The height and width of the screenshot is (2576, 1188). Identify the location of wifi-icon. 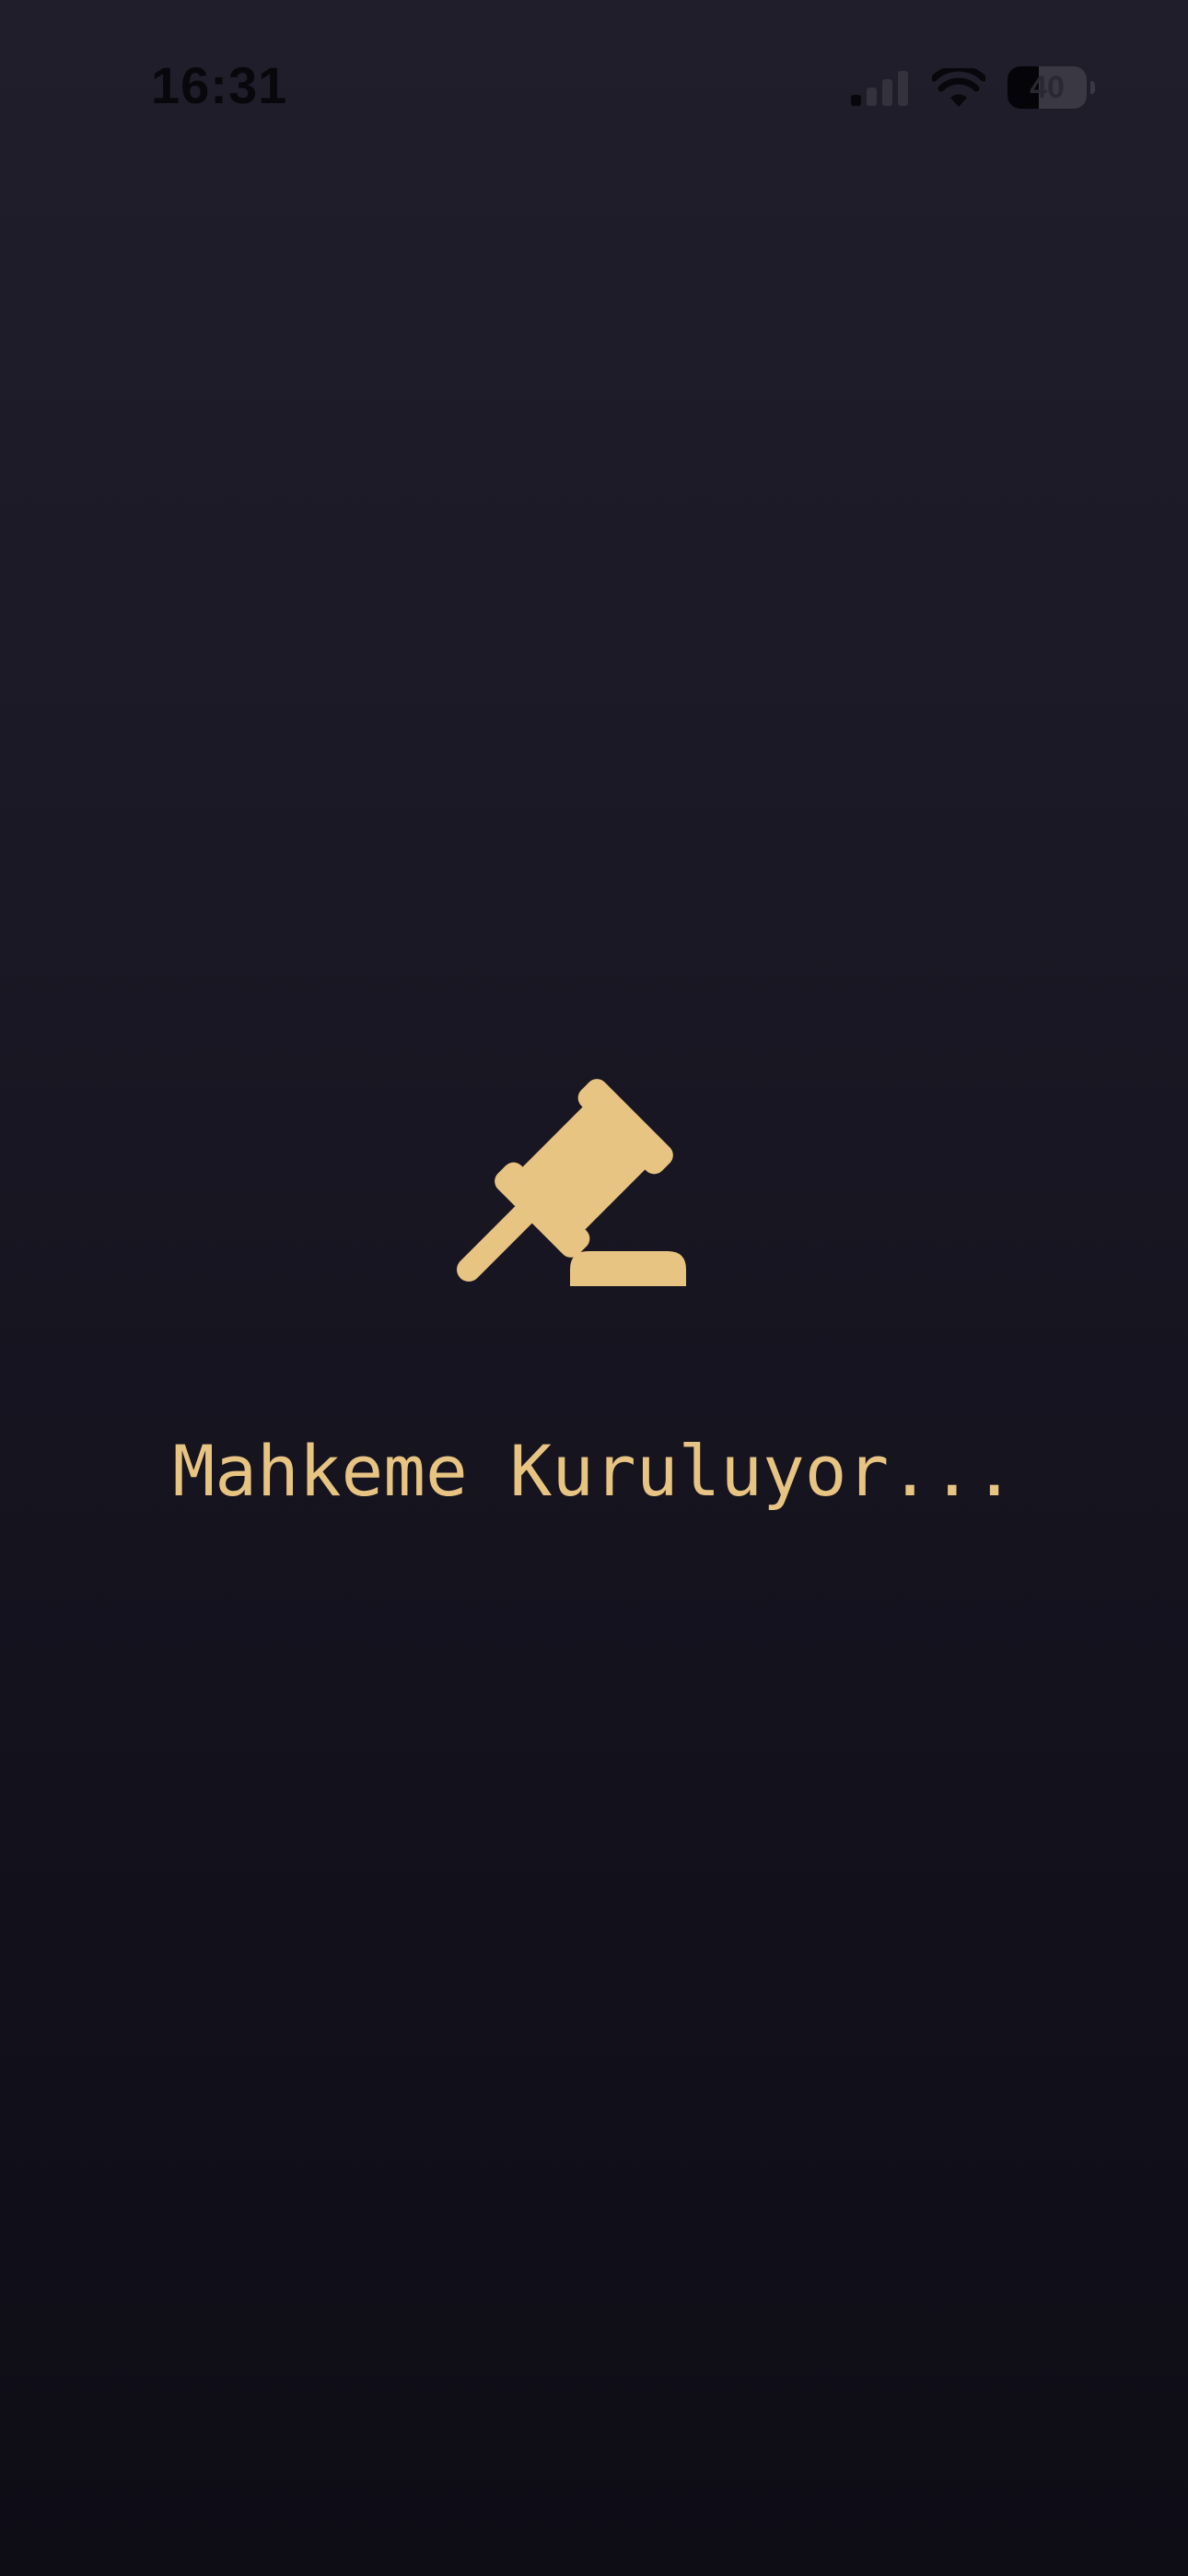
(958, 87).